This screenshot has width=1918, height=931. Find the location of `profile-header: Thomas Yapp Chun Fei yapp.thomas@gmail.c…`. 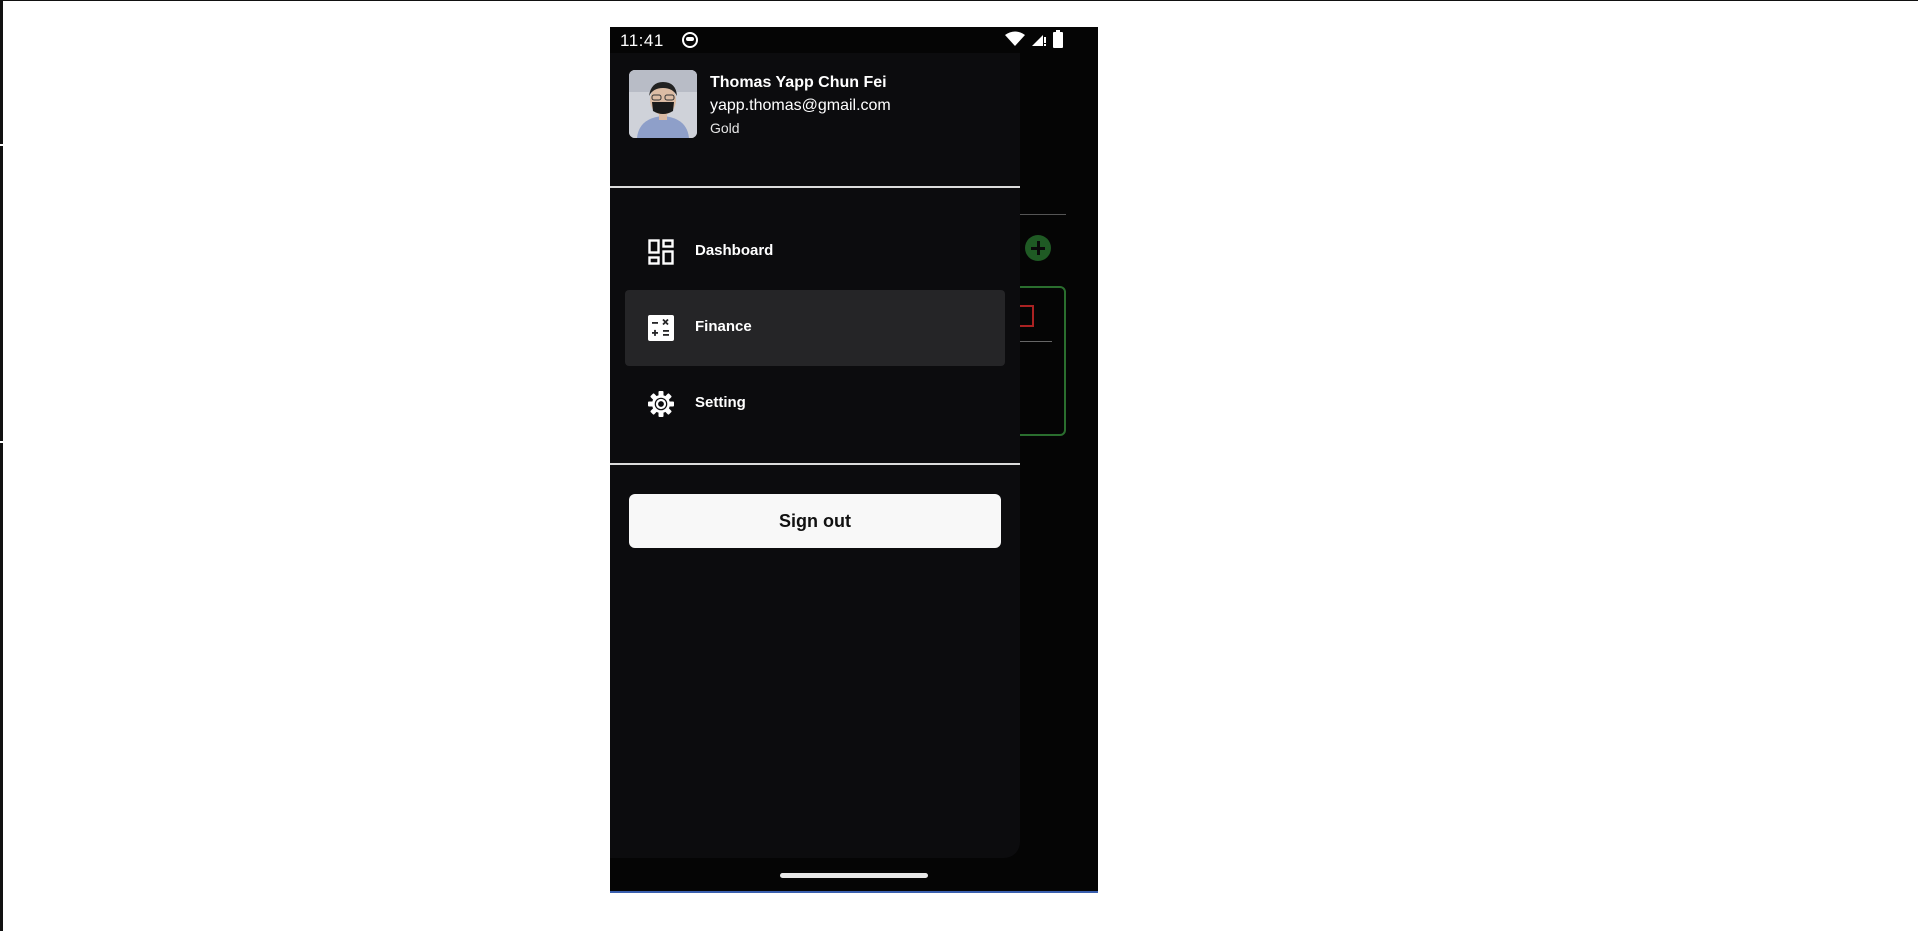

profile-header: Thomas Yapp Chun Fei yapp.thomas@gmail.c… is located at coordinates (819, 105).